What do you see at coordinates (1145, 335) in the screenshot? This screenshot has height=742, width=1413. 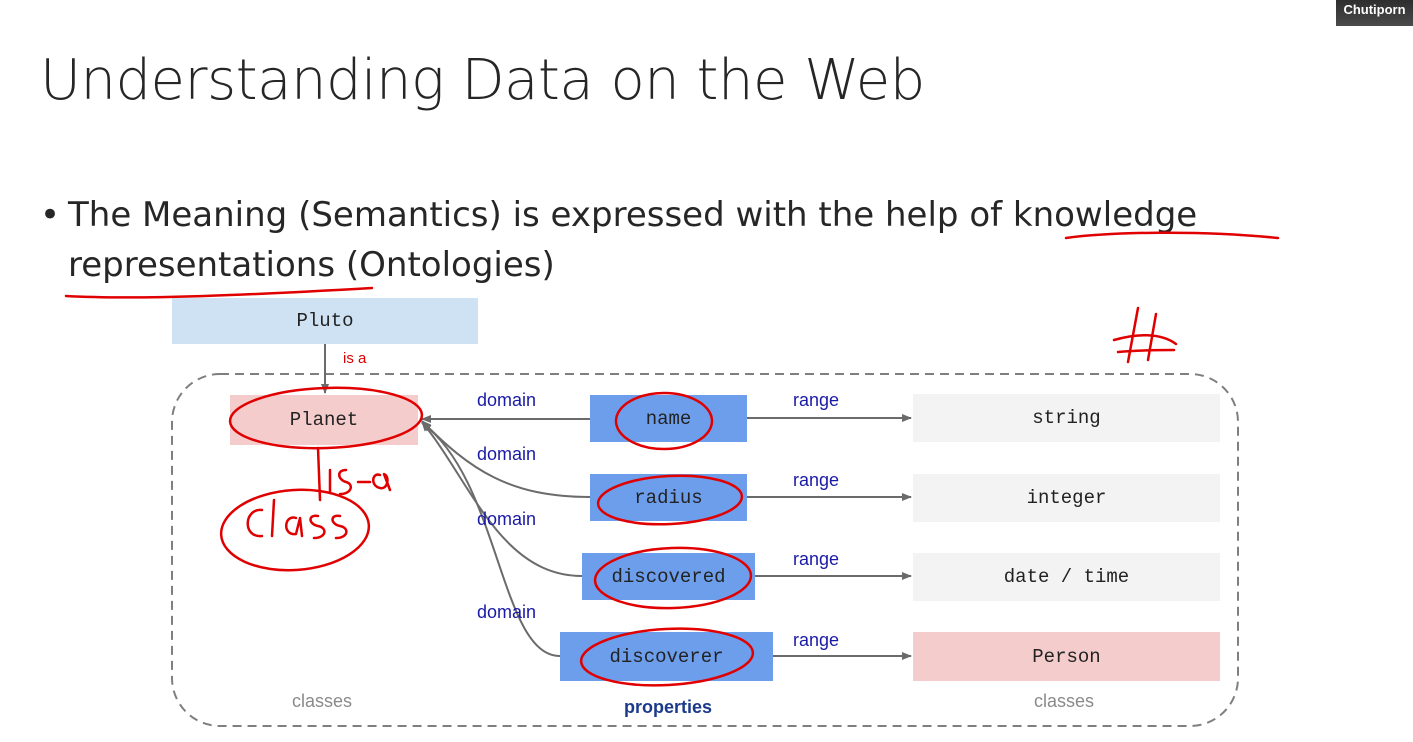 I see `hash-mark` at bounding box center [1145, 335].